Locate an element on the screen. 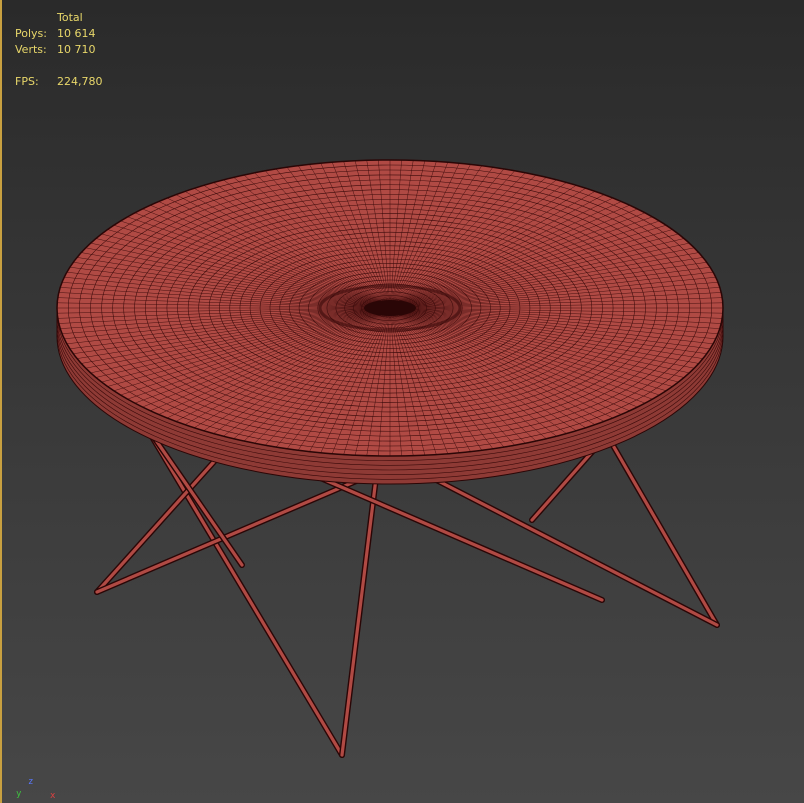  axis-z-label: z is located at coordinates (31, 782).